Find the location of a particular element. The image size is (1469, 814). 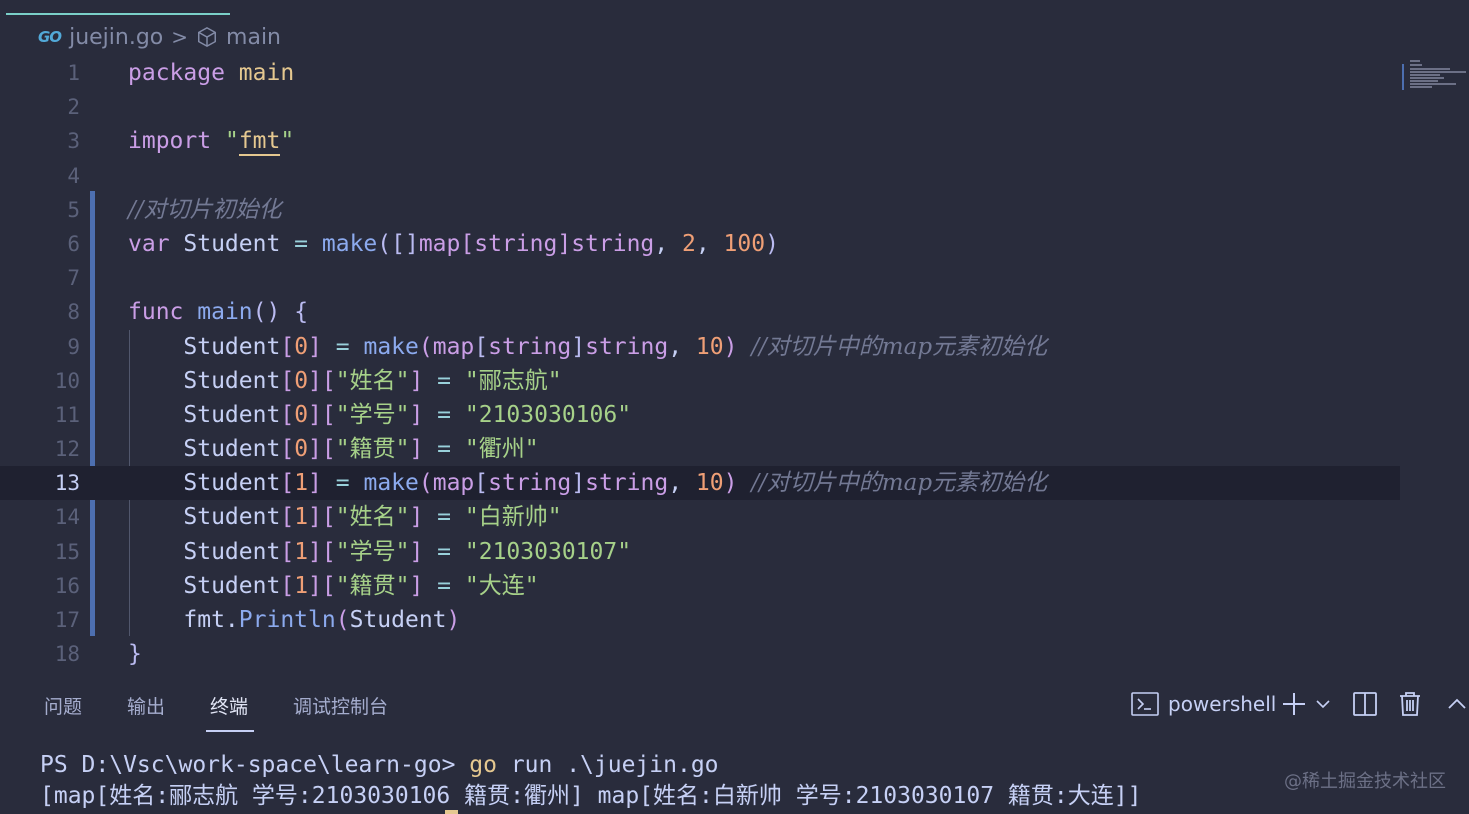

code-line: 10 Student[0]["姓名"] = "郦志航" is located at coordinates (700, 381).